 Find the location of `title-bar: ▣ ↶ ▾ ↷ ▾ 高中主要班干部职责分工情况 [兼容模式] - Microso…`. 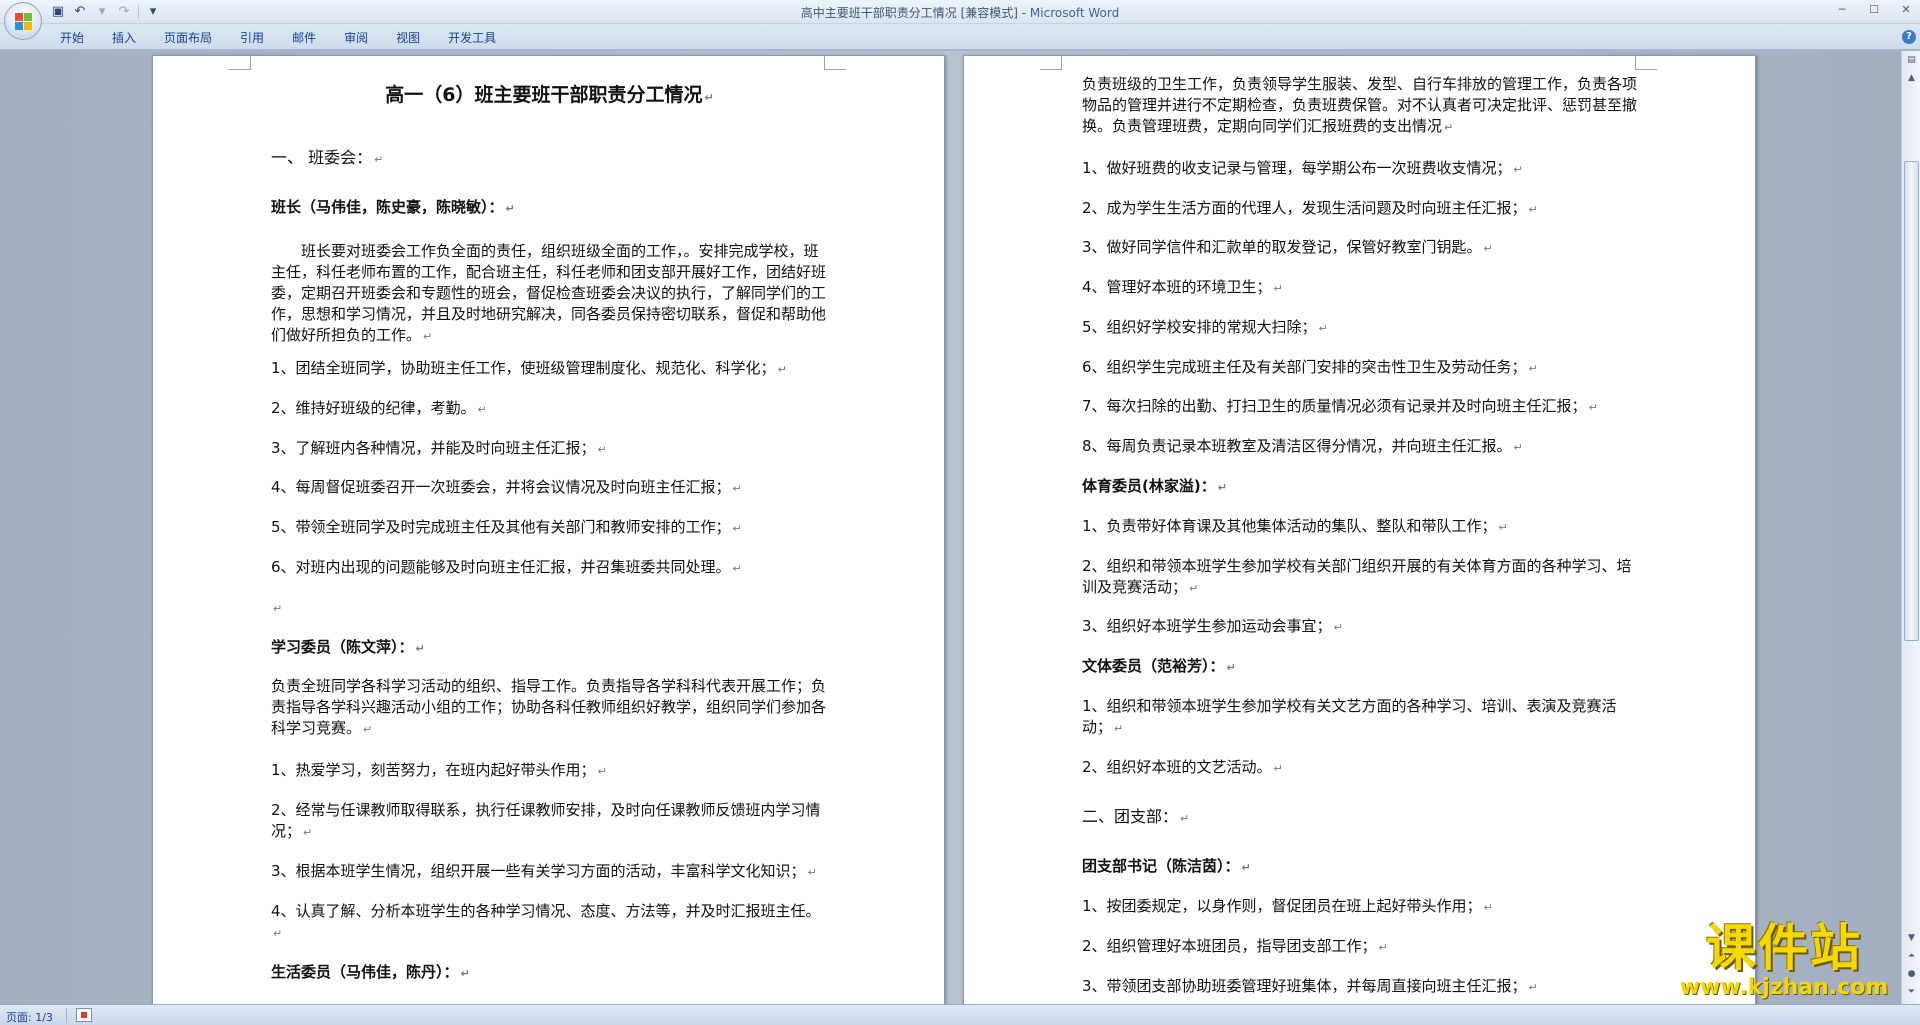

title-bar: ▣ ↶ ▾ ↷ ▾ 高中主要班干部职责分工情况 [兼容模式] - Microso… is located at coordinates (960, 20).